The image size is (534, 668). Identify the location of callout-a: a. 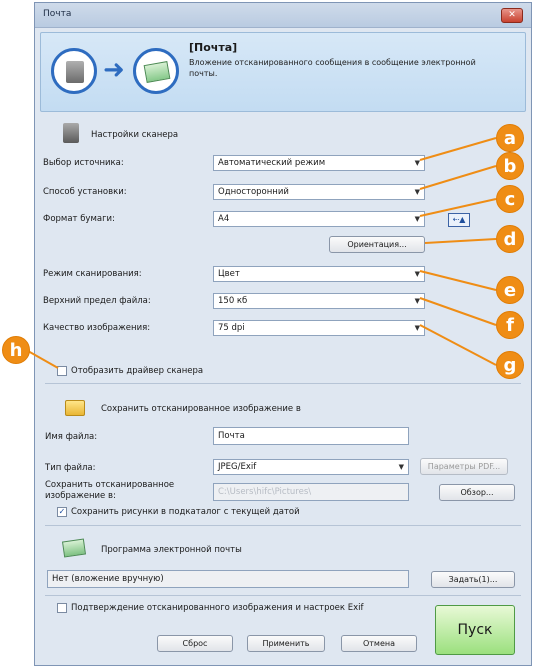
(510, 138).